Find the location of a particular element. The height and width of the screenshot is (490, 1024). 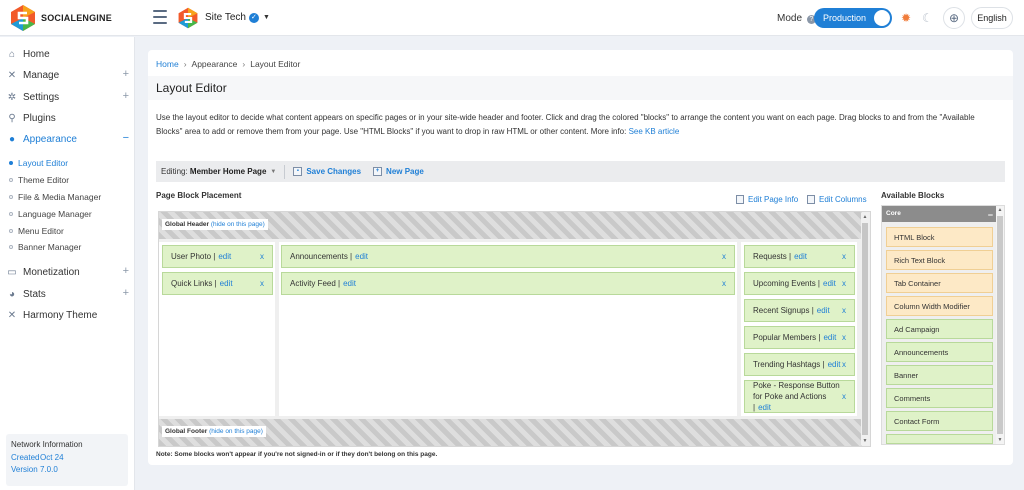

available-block: Announcements is located at coordinates (939, 352).